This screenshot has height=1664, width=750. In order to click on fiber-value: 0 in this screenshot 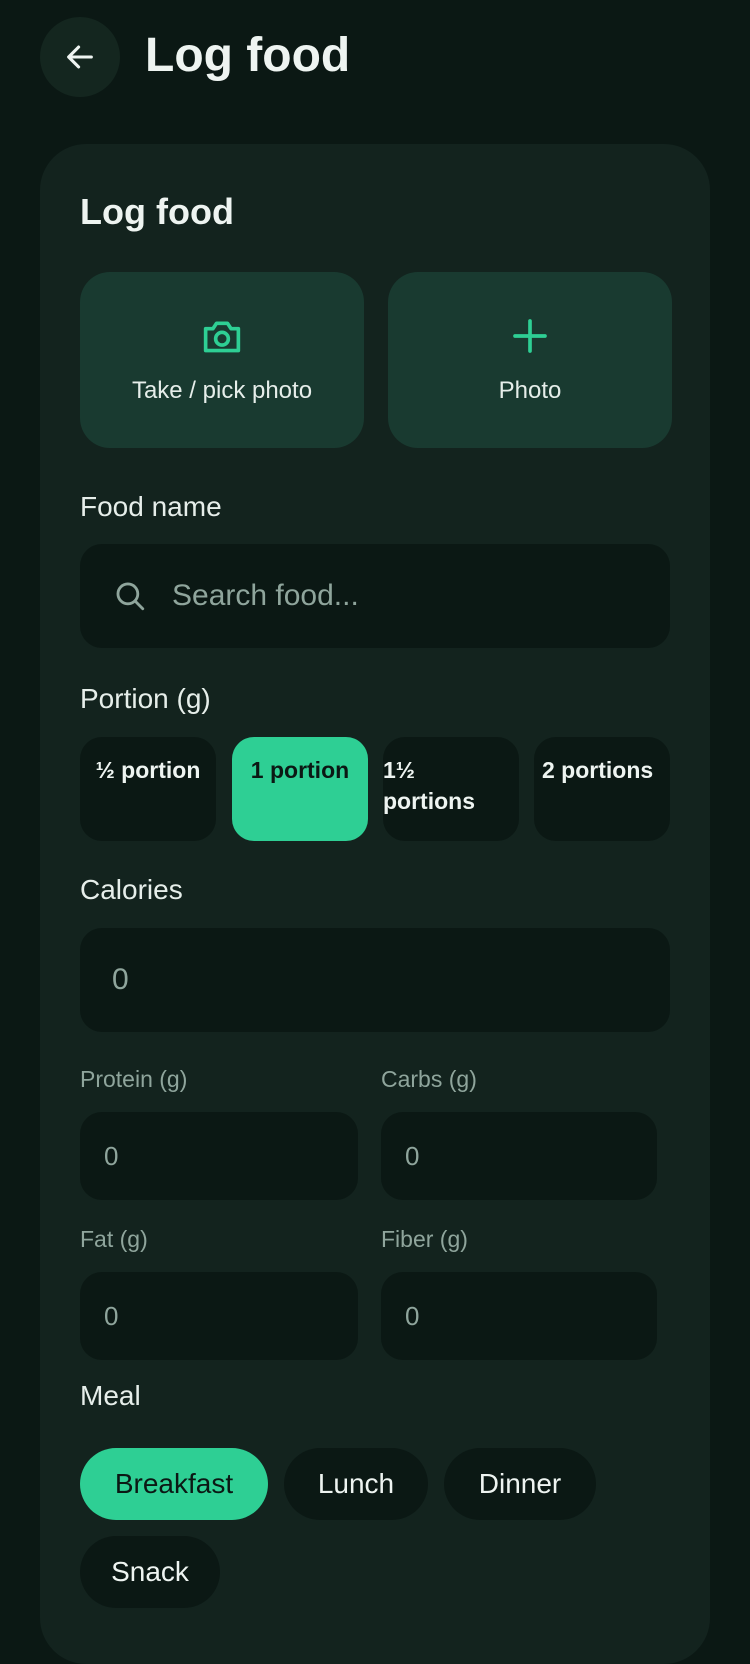, I will do `click(412, 1315)`.